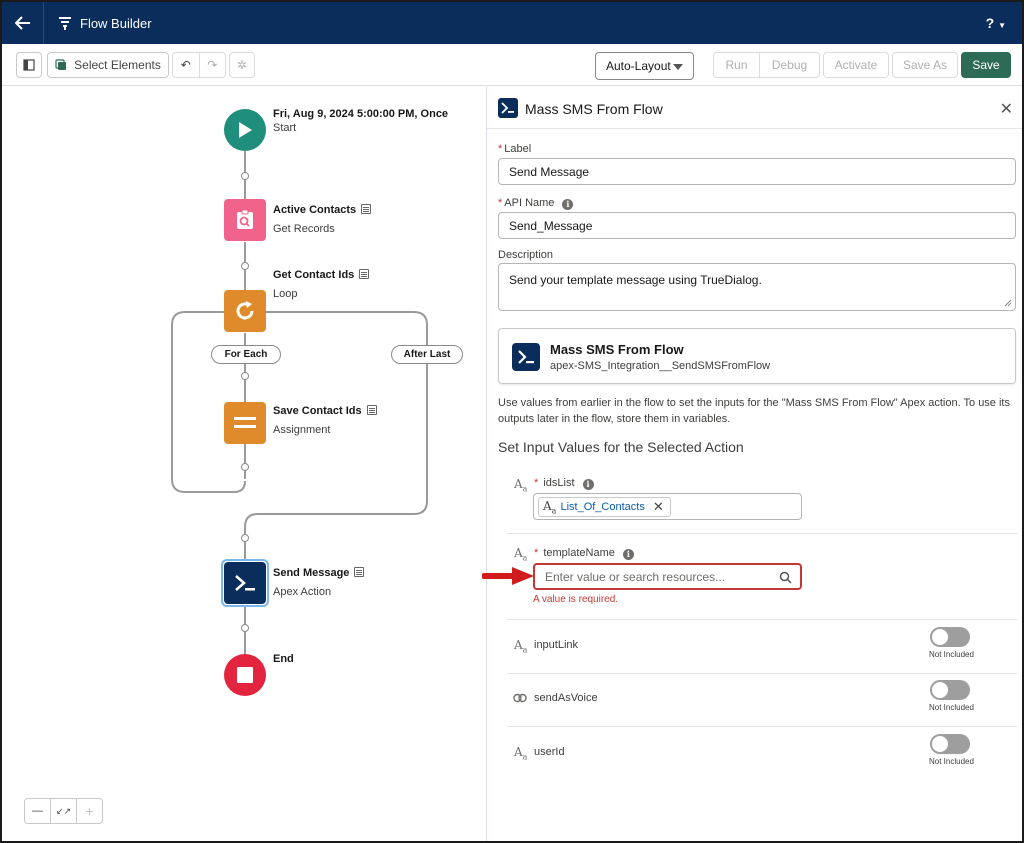 This screenshot has width=1024, height=843. Describe the element at coordinates (245, 220) in the screenshot. I see `get-records-node` at that location.